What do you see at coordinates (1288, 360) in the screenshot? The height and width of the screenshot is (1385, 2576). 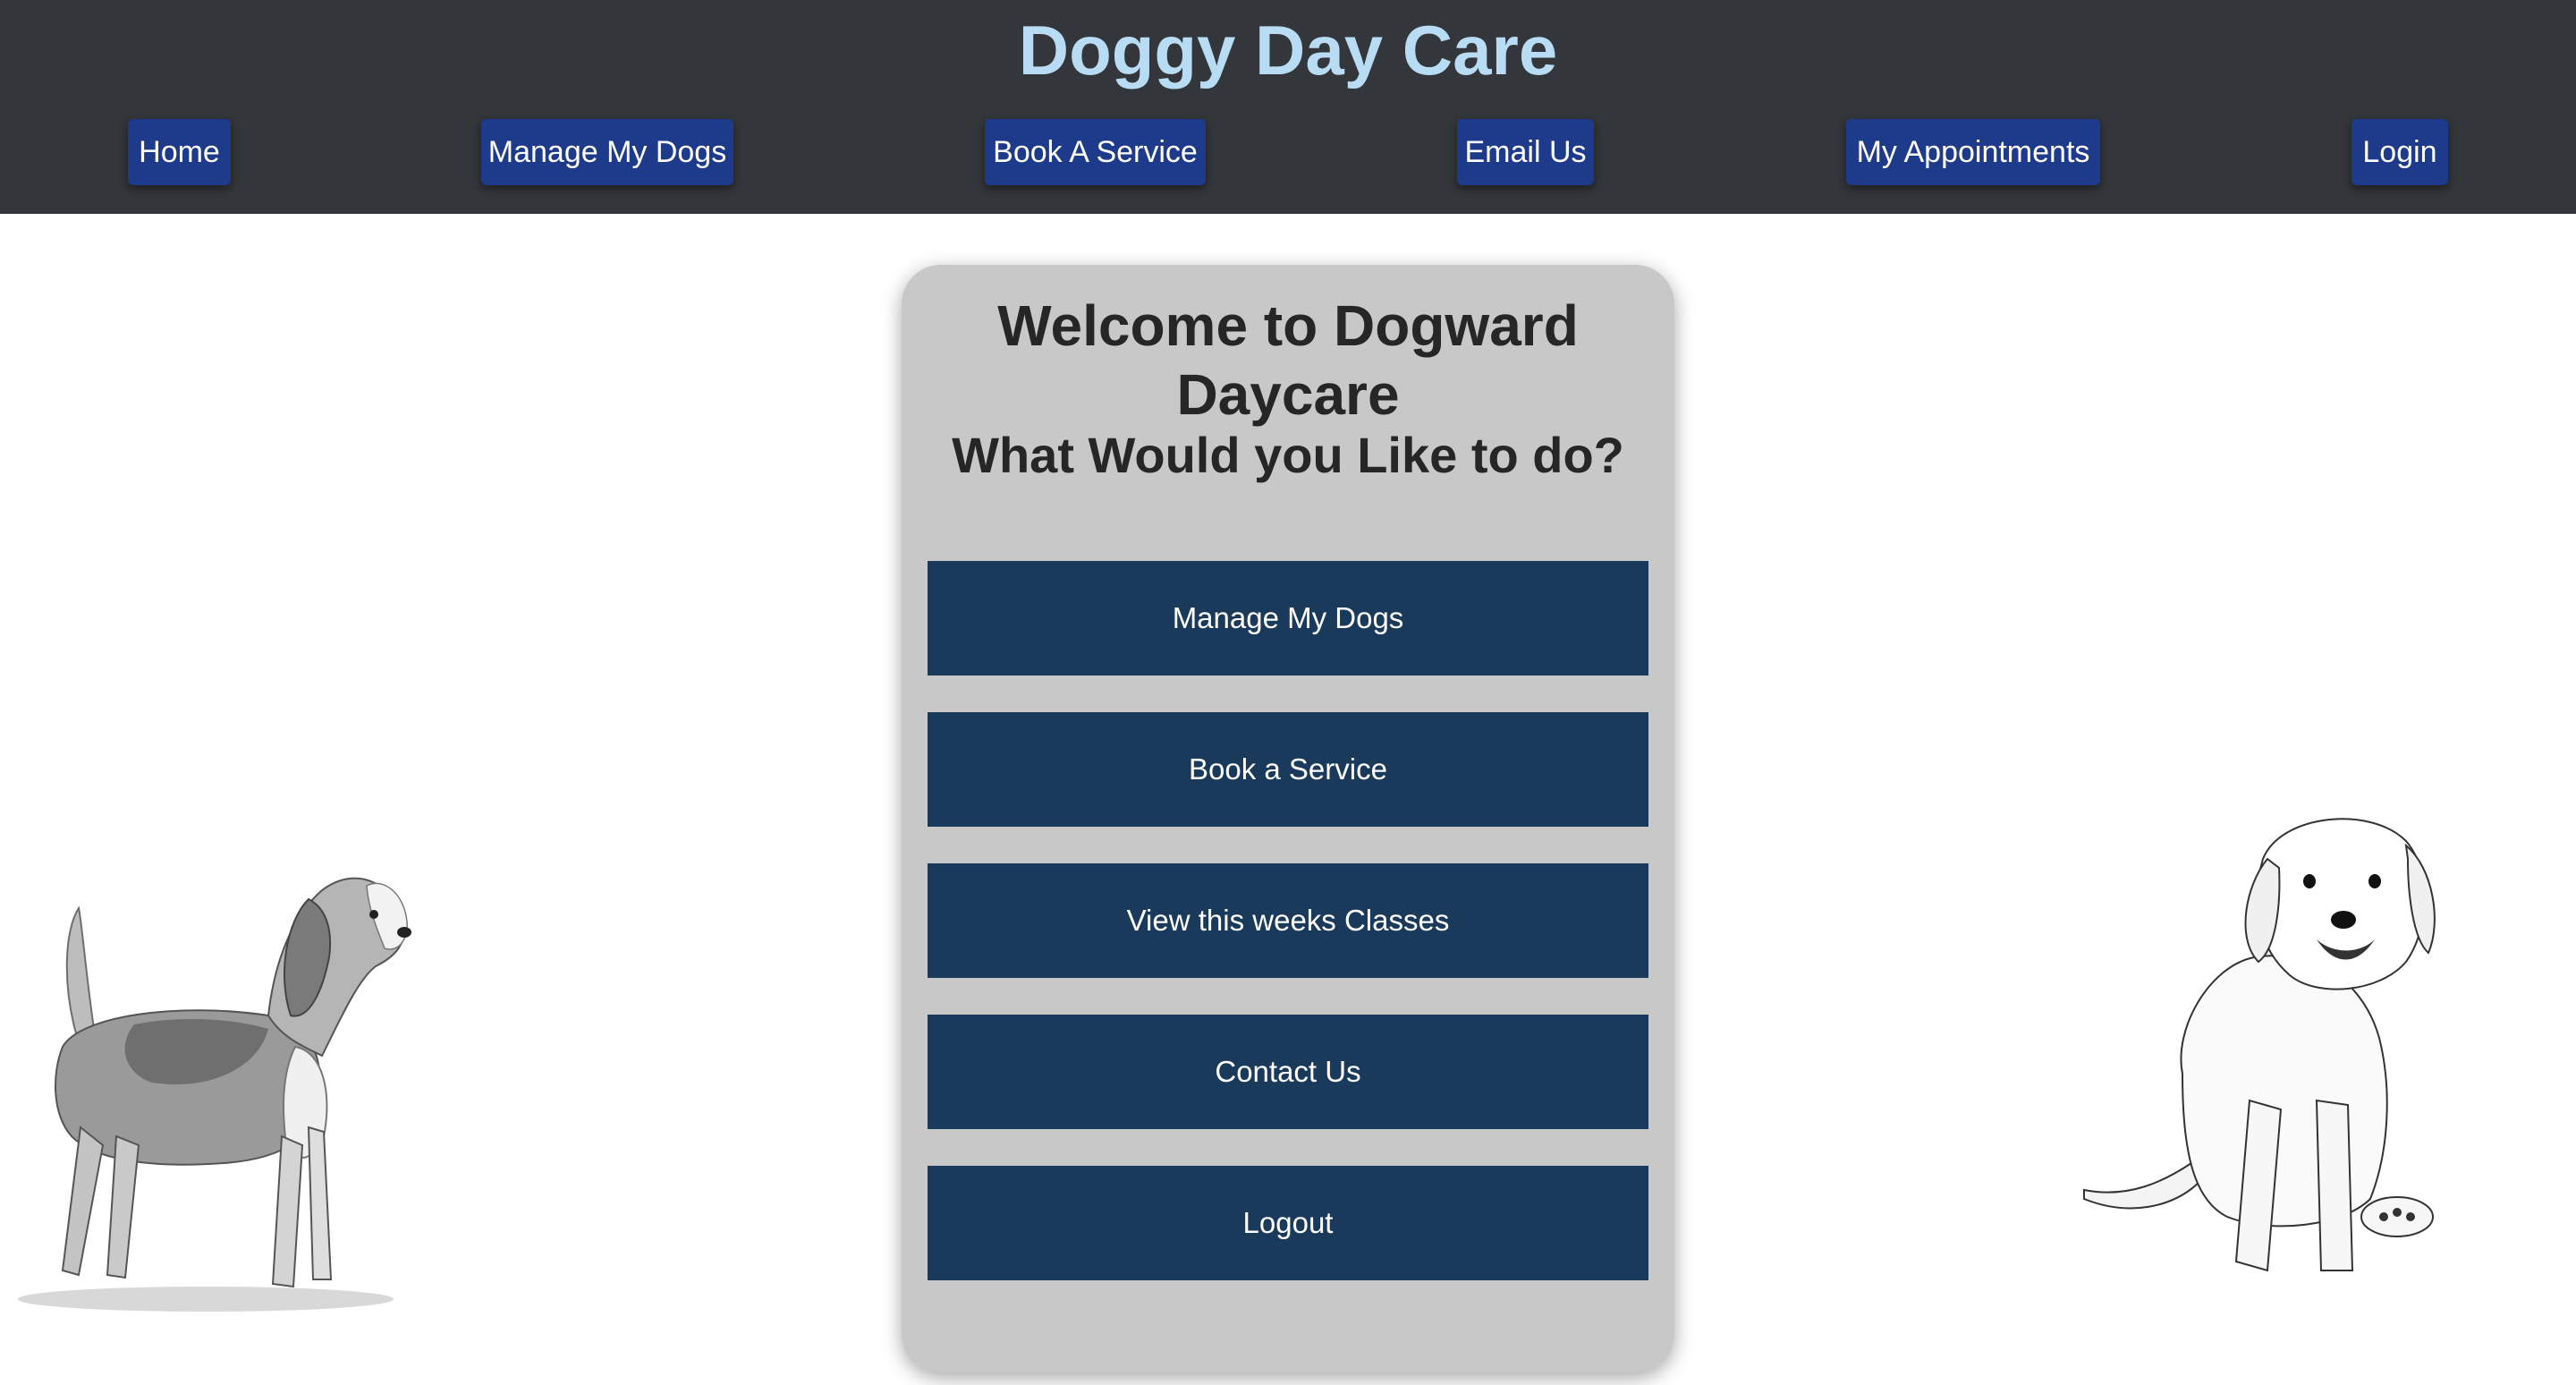 I see `welcome-heading: Welcome to Dogward Daycare` at bounding box center [1288, 360].